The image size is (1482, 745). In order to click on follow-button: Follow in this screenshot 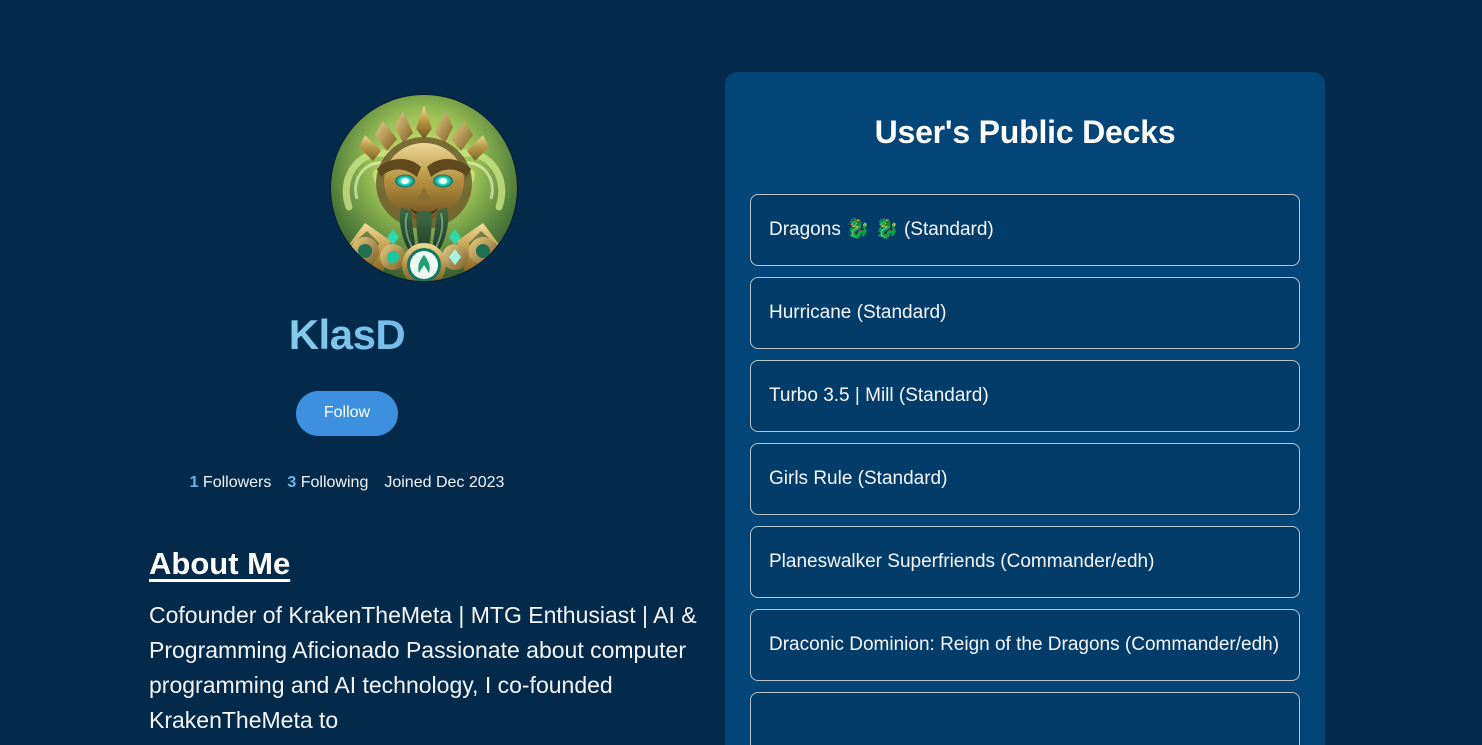, I will do `click(347, 413)`.